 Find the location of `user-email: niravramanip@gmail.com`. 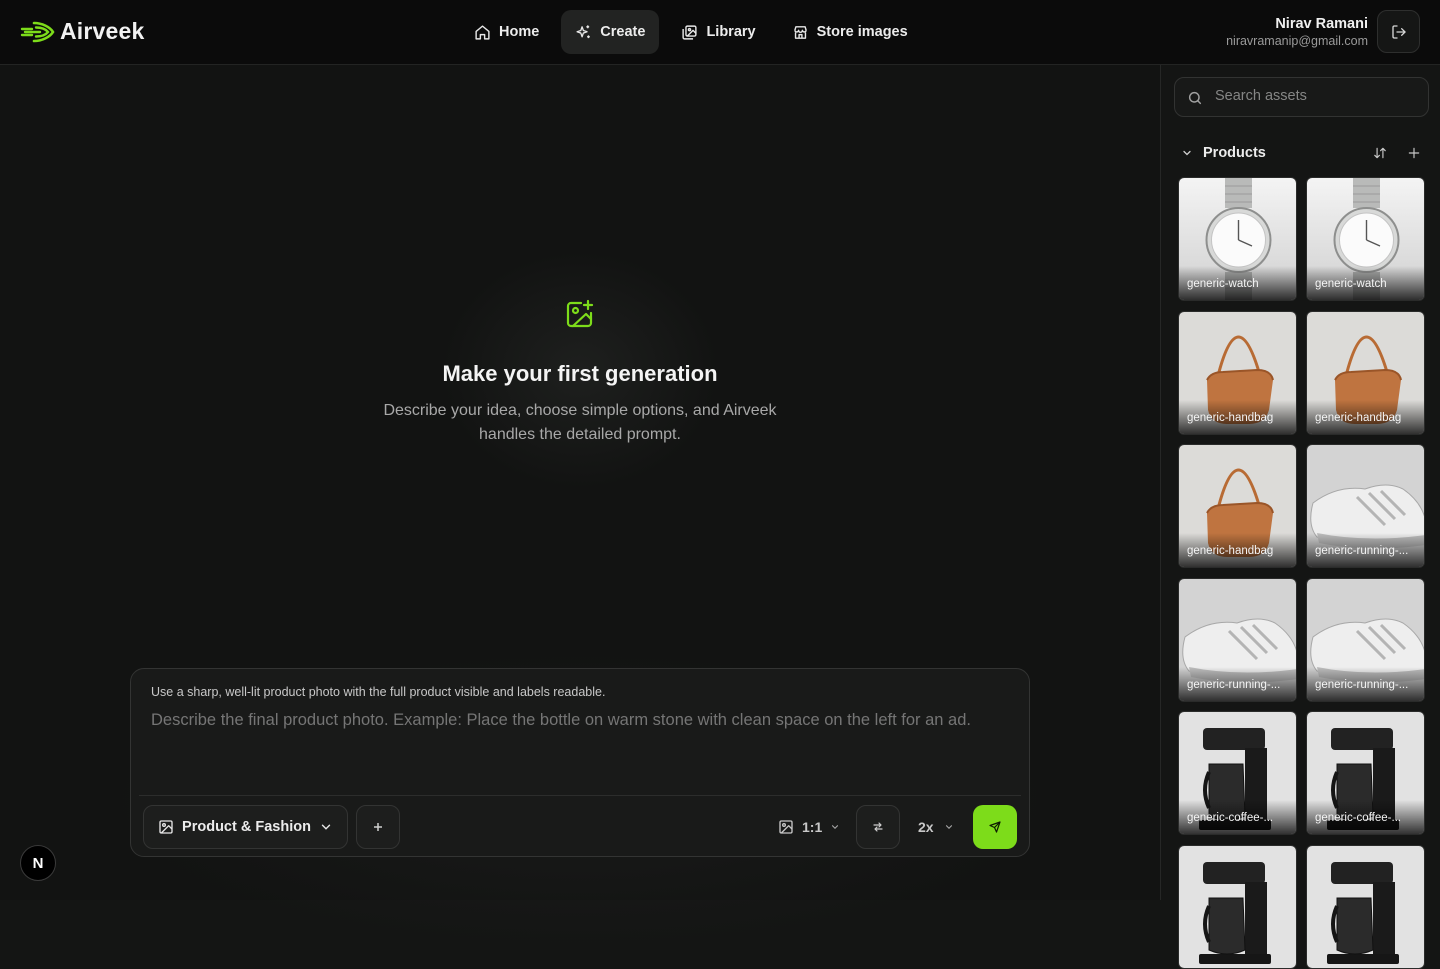

user-email: niravramanip@gmail.com is located at coordinates (1297, 41).